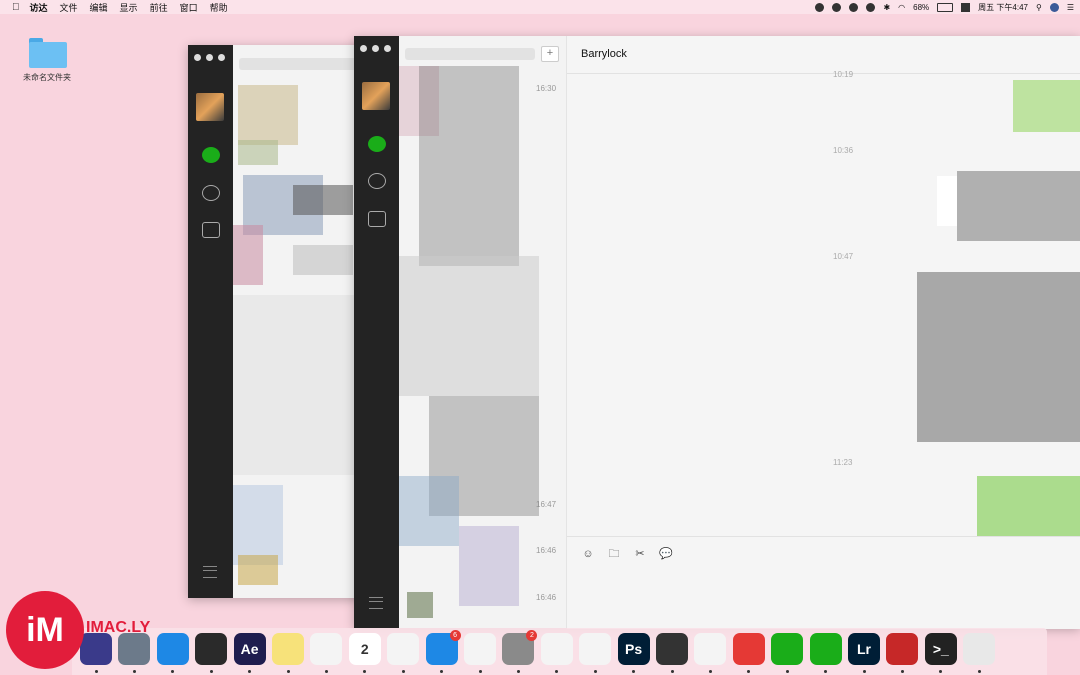  I want to click on app-store-icon: 6, so click(443, 647).